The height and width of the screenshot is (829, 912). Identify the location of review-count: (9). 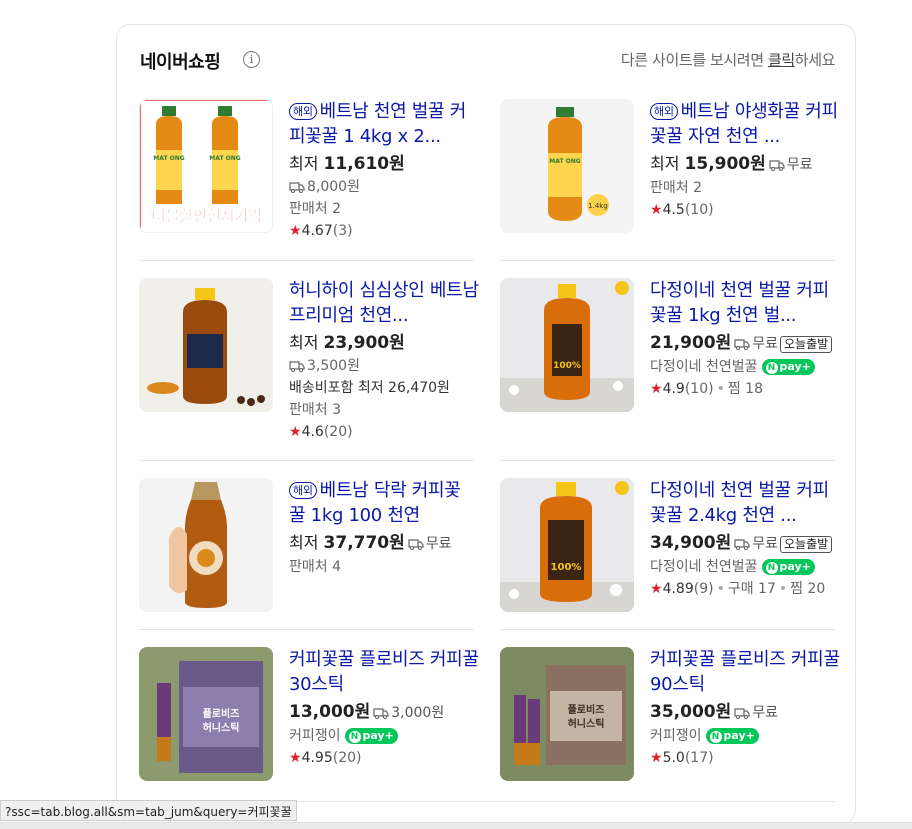
(704, 589).